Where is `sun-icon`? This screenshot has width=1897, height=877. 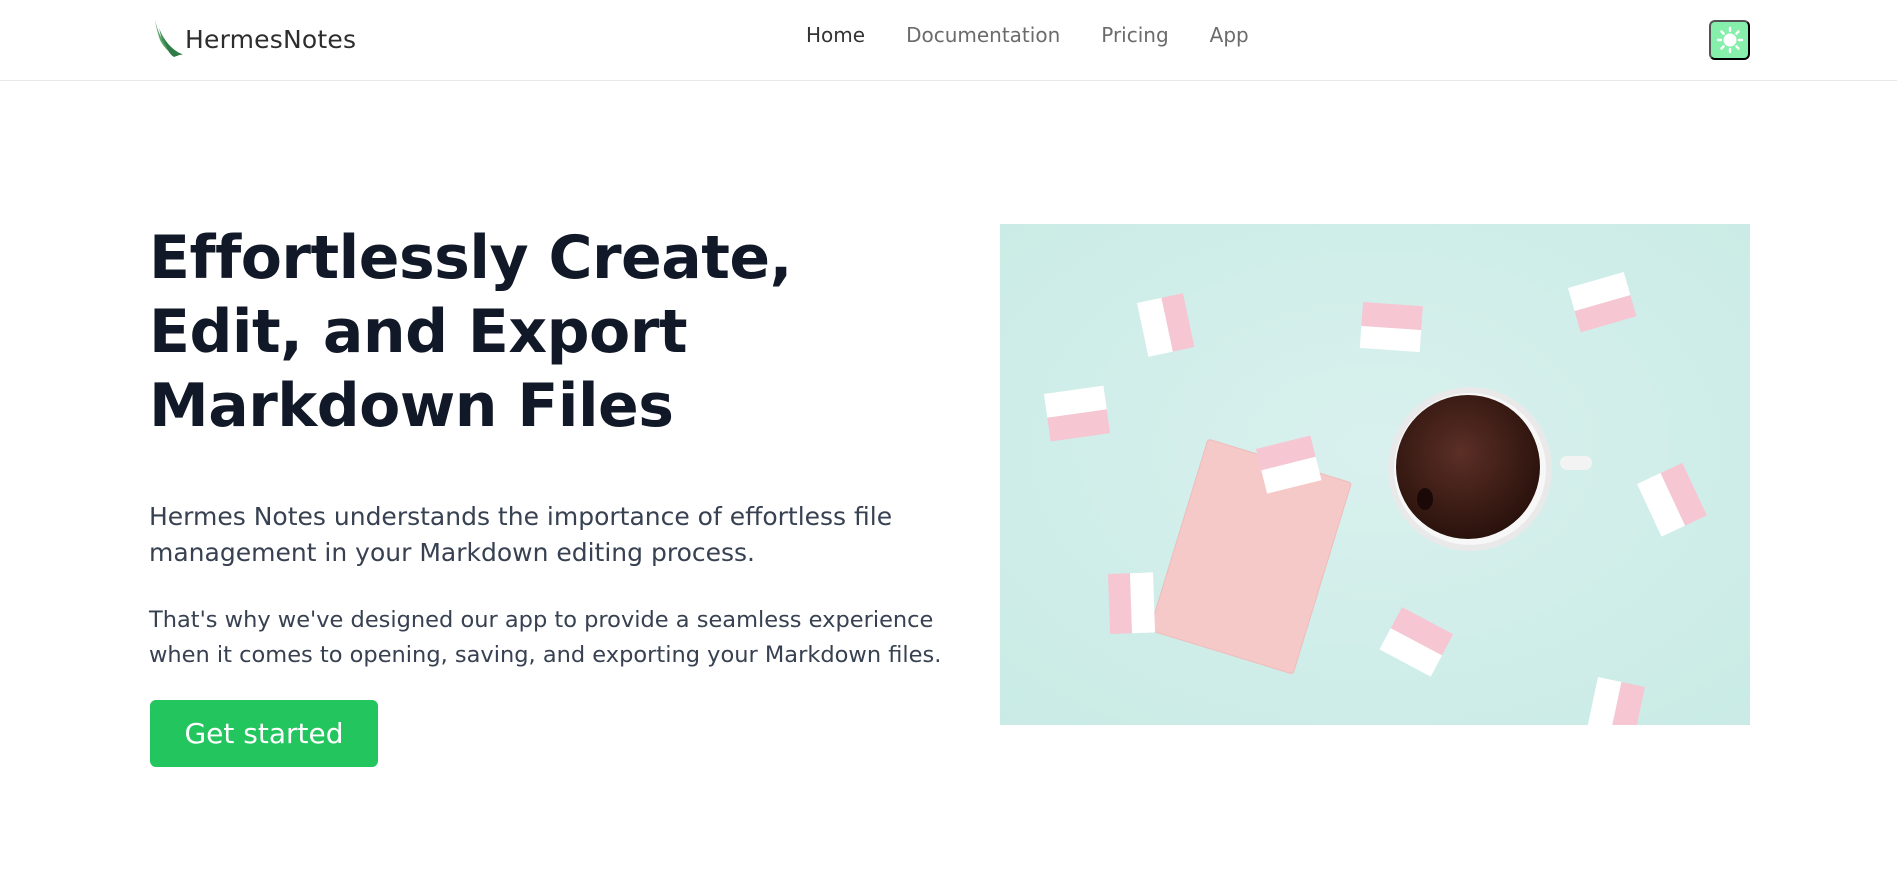 sun-icon is located at coordinates (1729, 40).